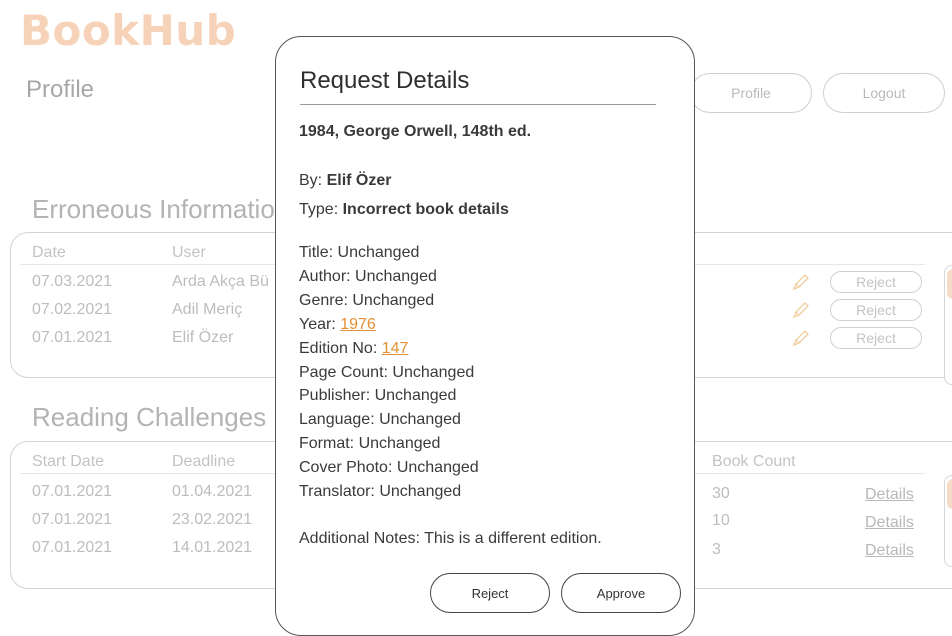  What do you see at coordinates (203, 337) in the screenshot?
I see `erroneous-row-user: Elif Özer` at bounding box center [203, 337].